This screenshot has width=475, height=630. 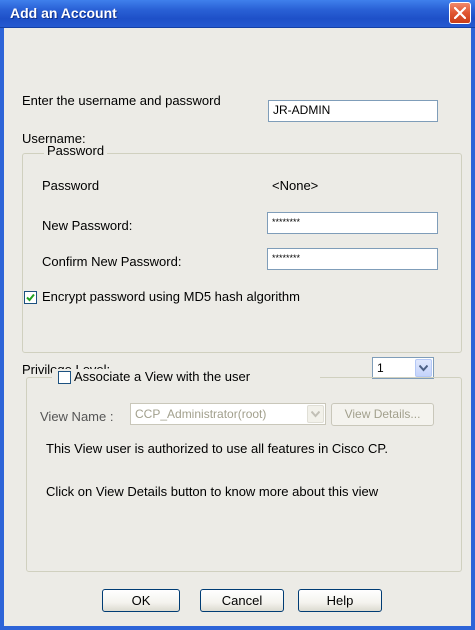 I want to click on dialog-title: Add an Account, so click(x=63, y=13).